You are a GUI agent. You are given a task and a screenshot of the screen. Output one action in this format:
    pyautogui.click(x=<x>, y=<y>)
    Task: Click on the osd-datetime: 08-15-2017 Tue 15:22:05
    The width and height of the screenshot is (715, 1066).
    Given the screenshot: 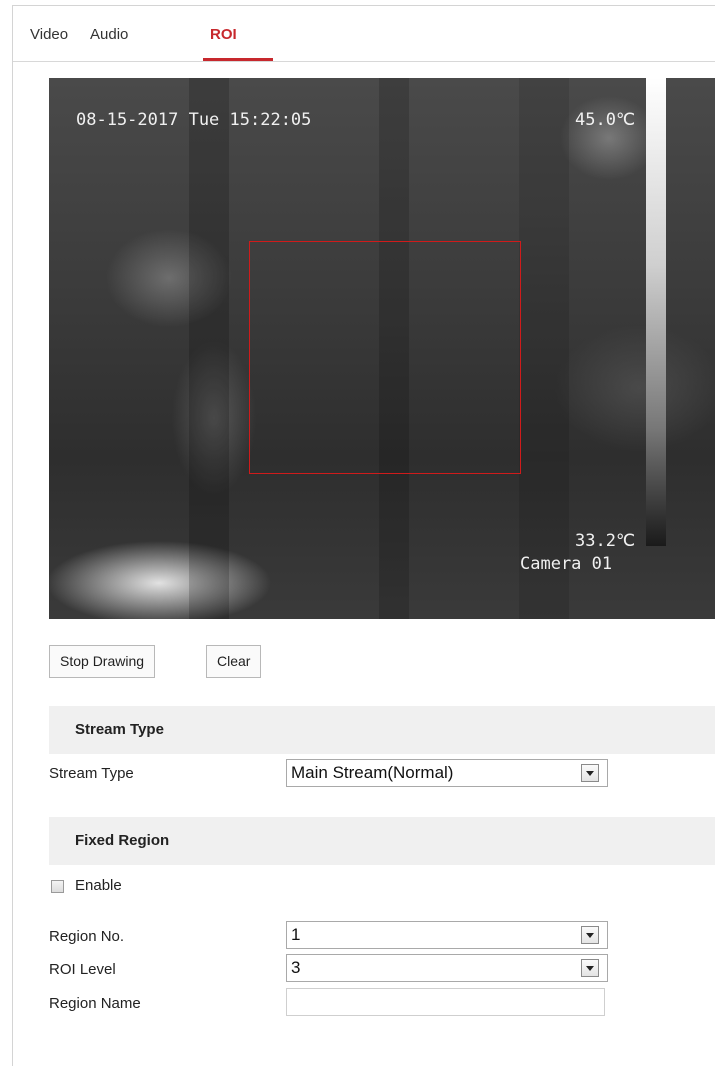 What is the action you would take?
    pyautogui.click(x=194, y=120)
    